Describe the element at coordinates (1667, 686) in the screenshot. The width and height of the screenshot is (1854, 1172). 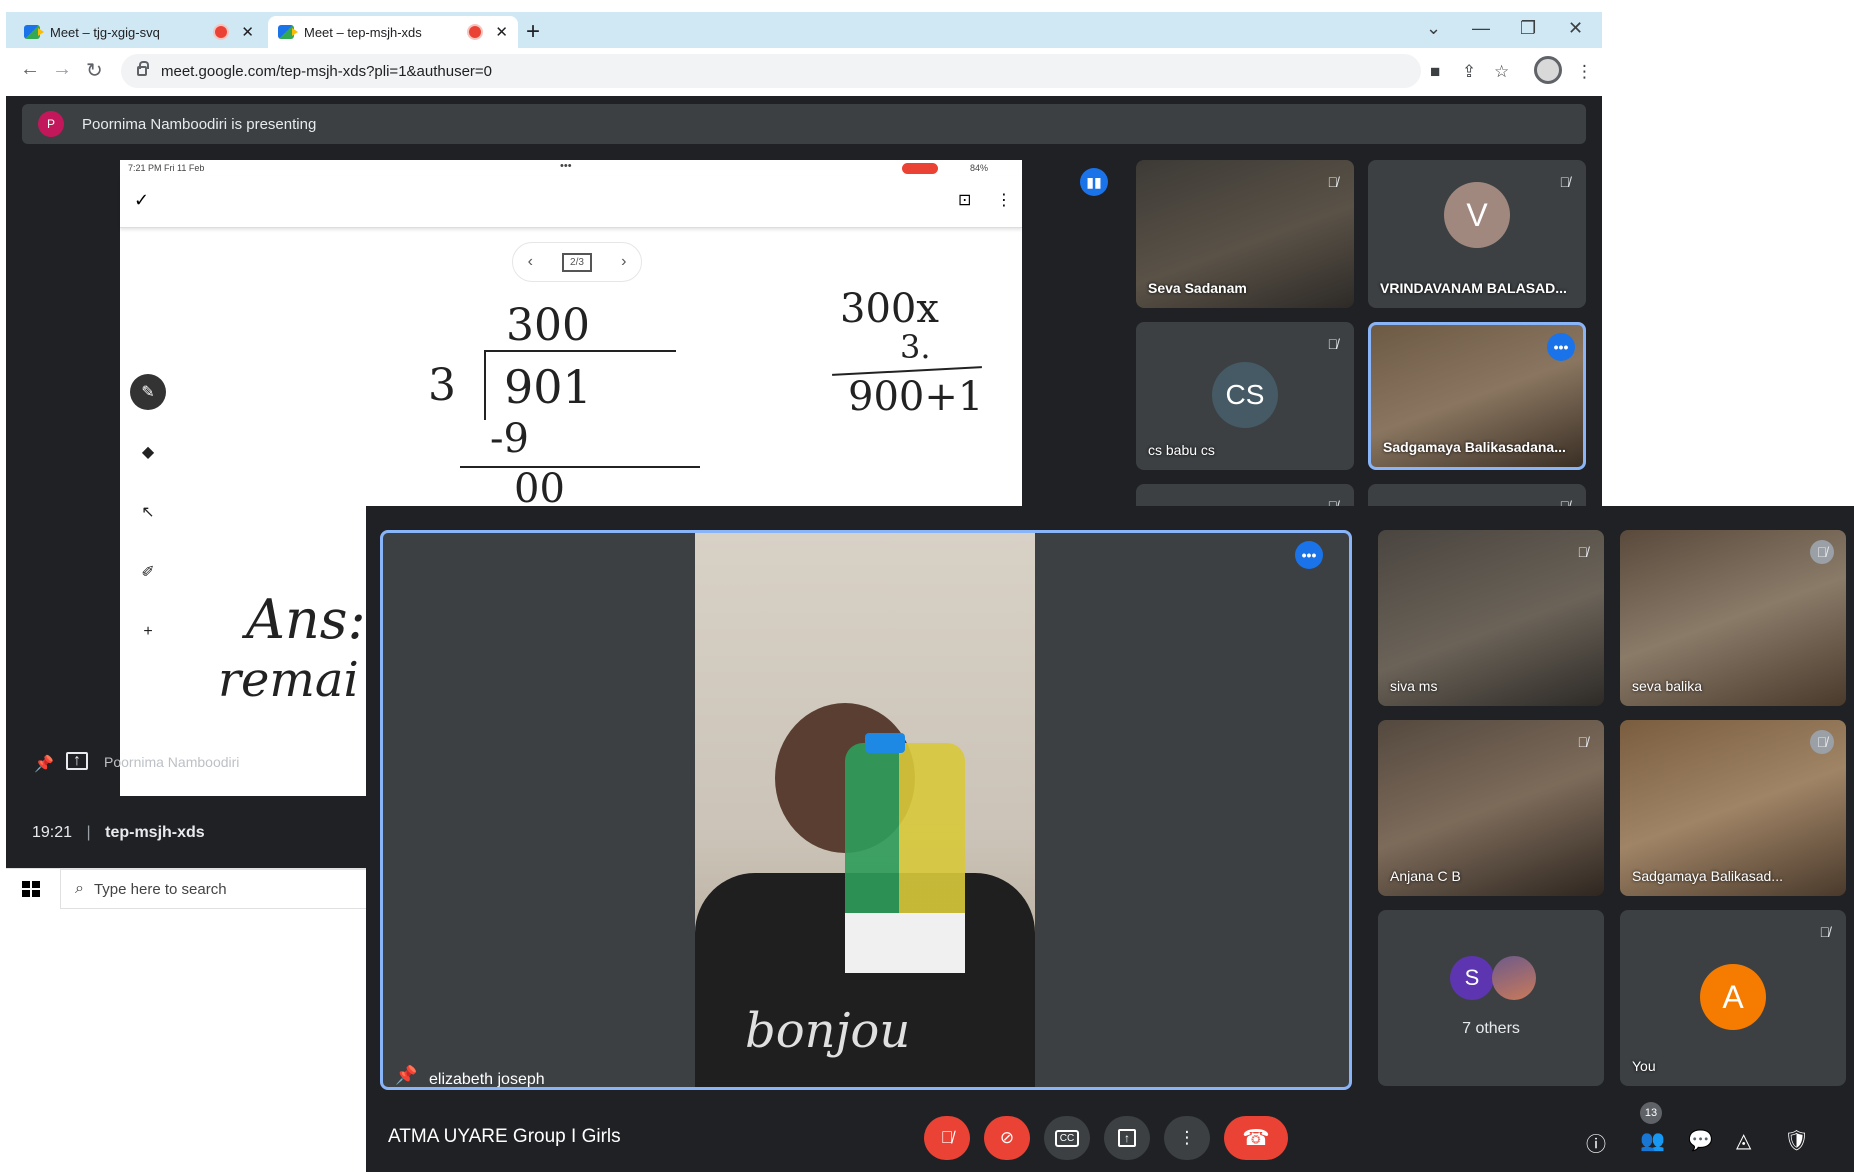
I see `participant-name: seva balika` at that location.